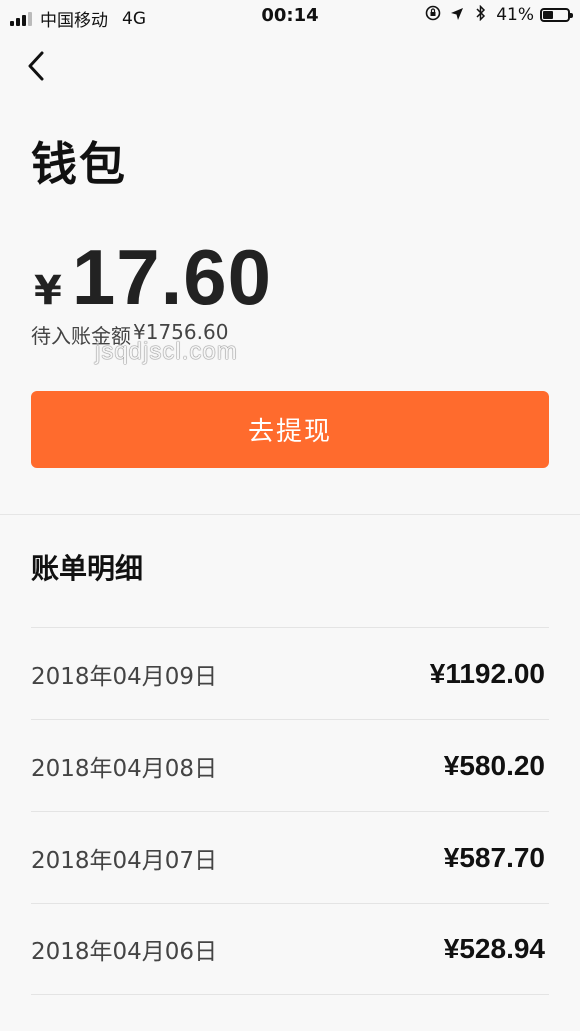  I want to click on bill-amount: ¥1192.00, so click(487, 673).